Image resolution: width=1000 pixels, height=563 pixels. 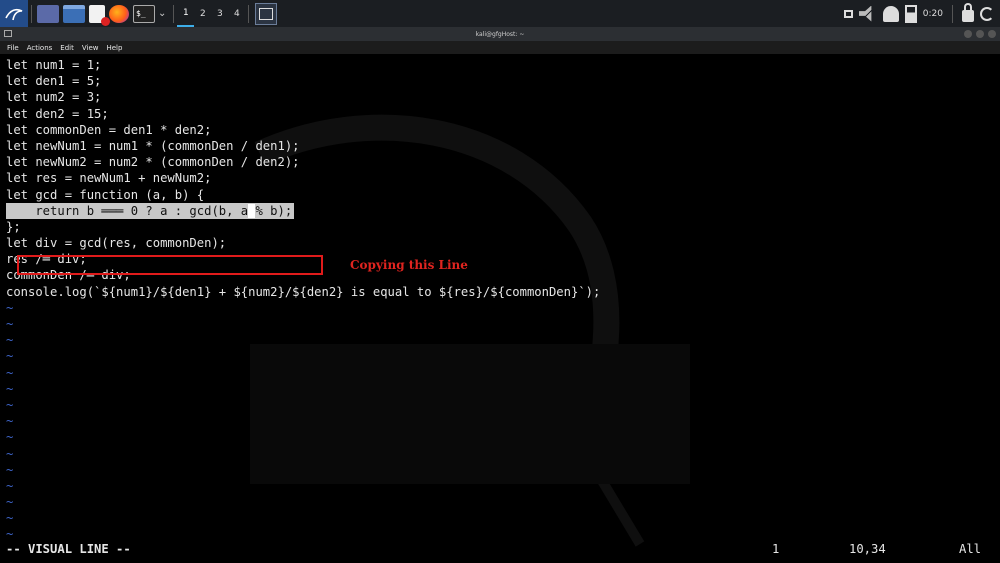 I want to click on code-line: let commonDen = den1 * den2;, so click(x=109, y=129).